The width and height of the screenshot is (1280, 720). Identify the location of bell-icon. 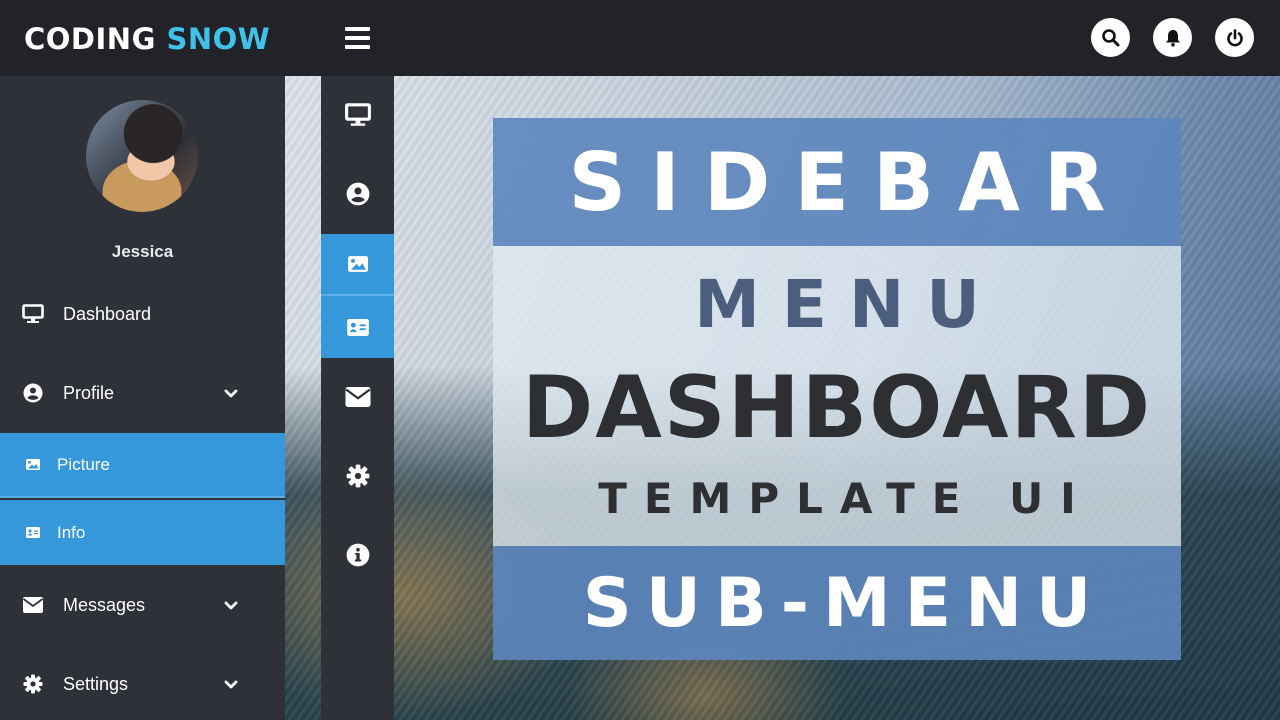
(1172, 38).